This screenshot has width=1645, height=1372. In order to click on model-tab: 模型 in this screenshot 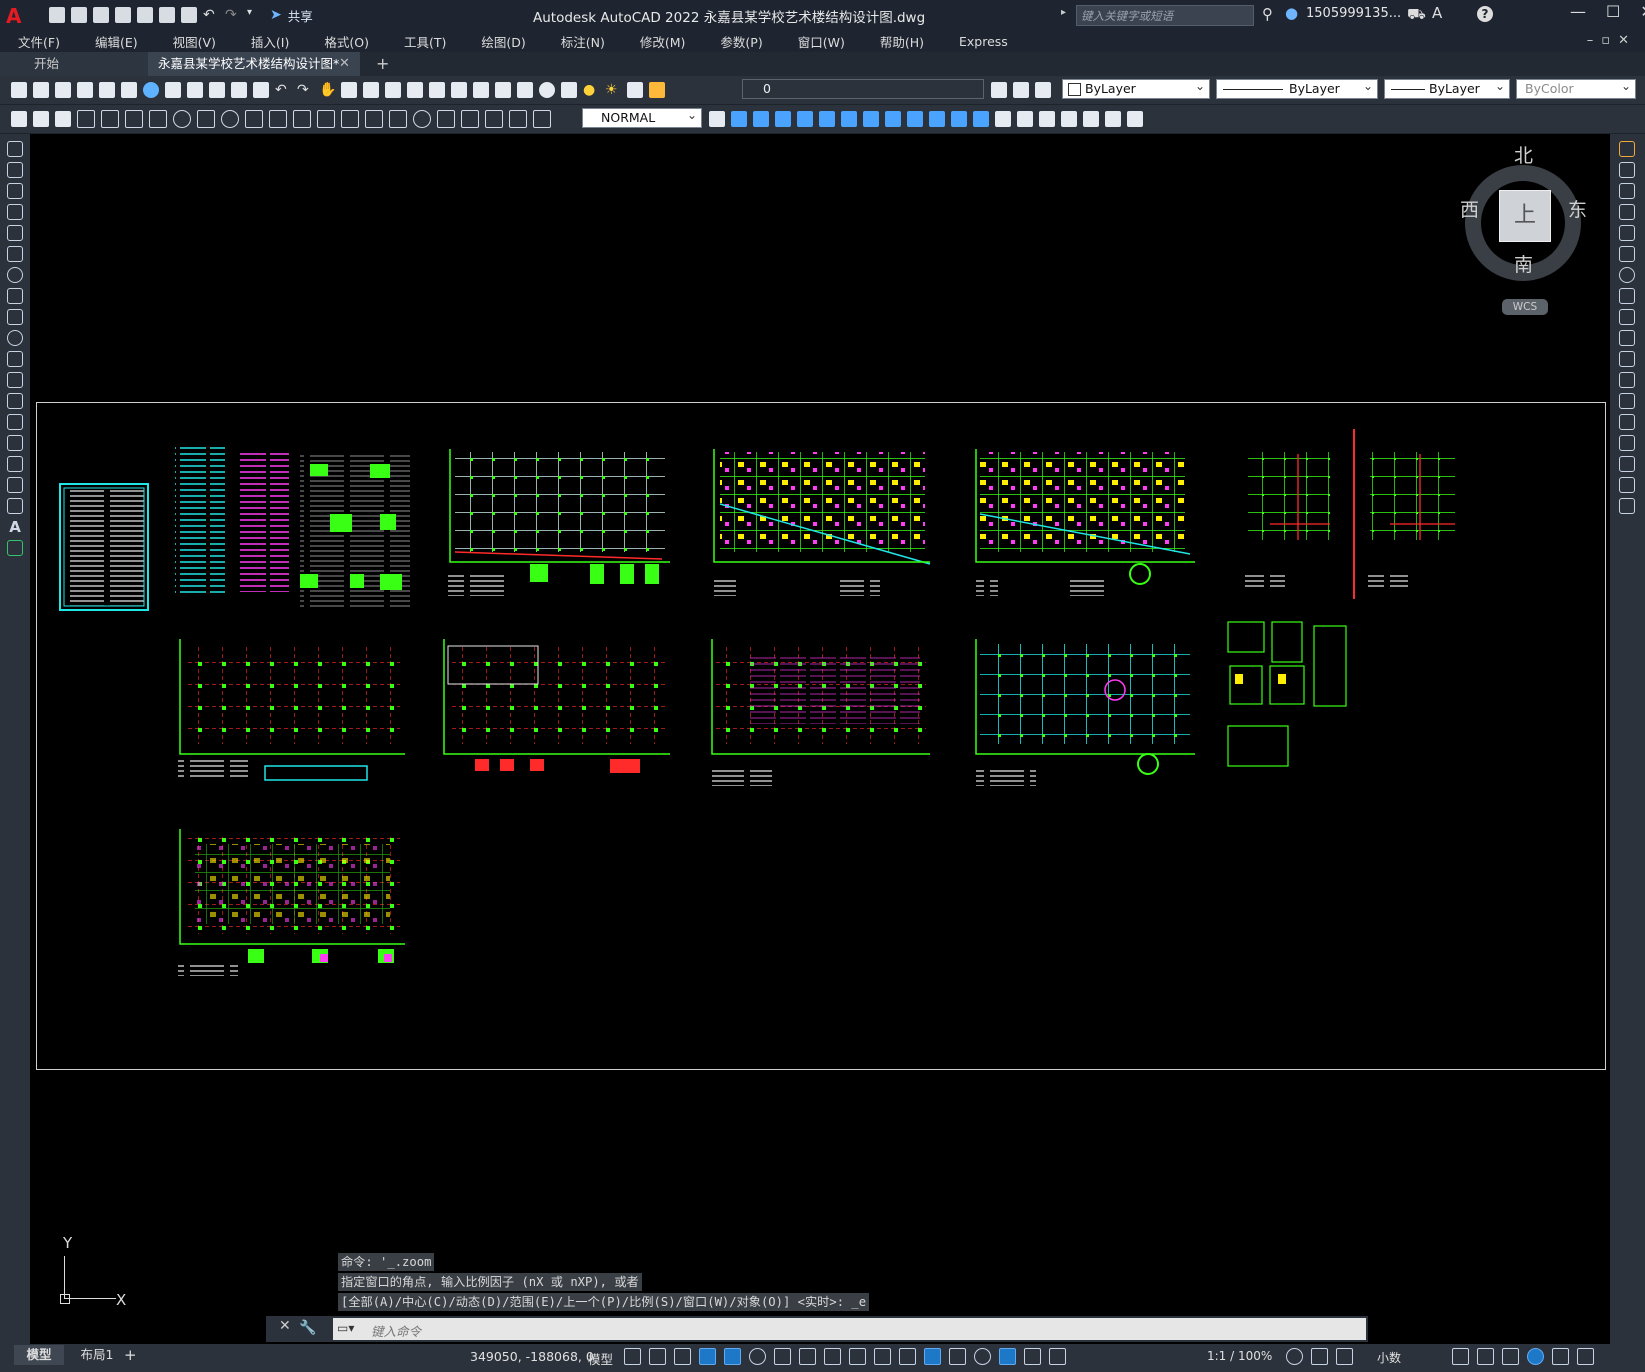, I will do `click(39, 1355)`.